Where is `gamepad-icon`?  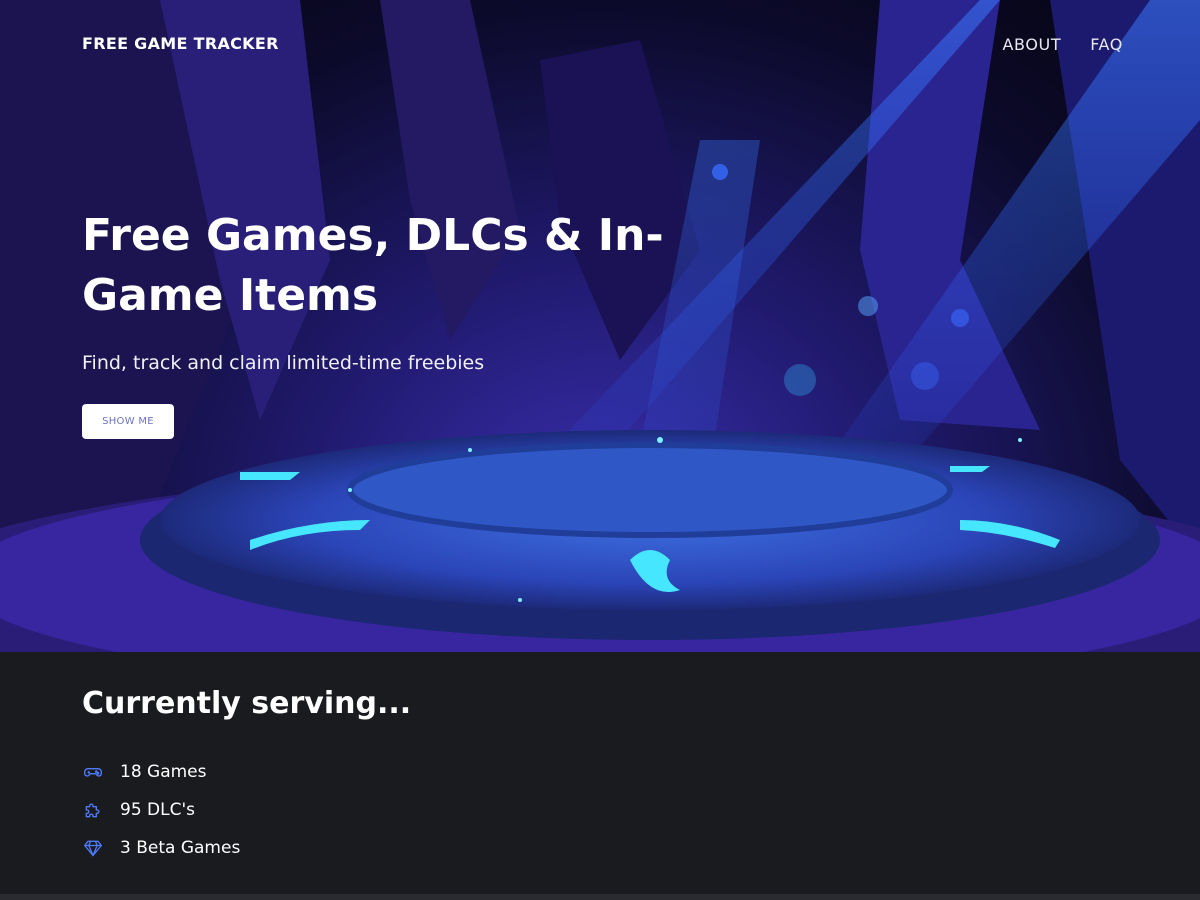
gamepad-icon is located at coordinates (93, 772).